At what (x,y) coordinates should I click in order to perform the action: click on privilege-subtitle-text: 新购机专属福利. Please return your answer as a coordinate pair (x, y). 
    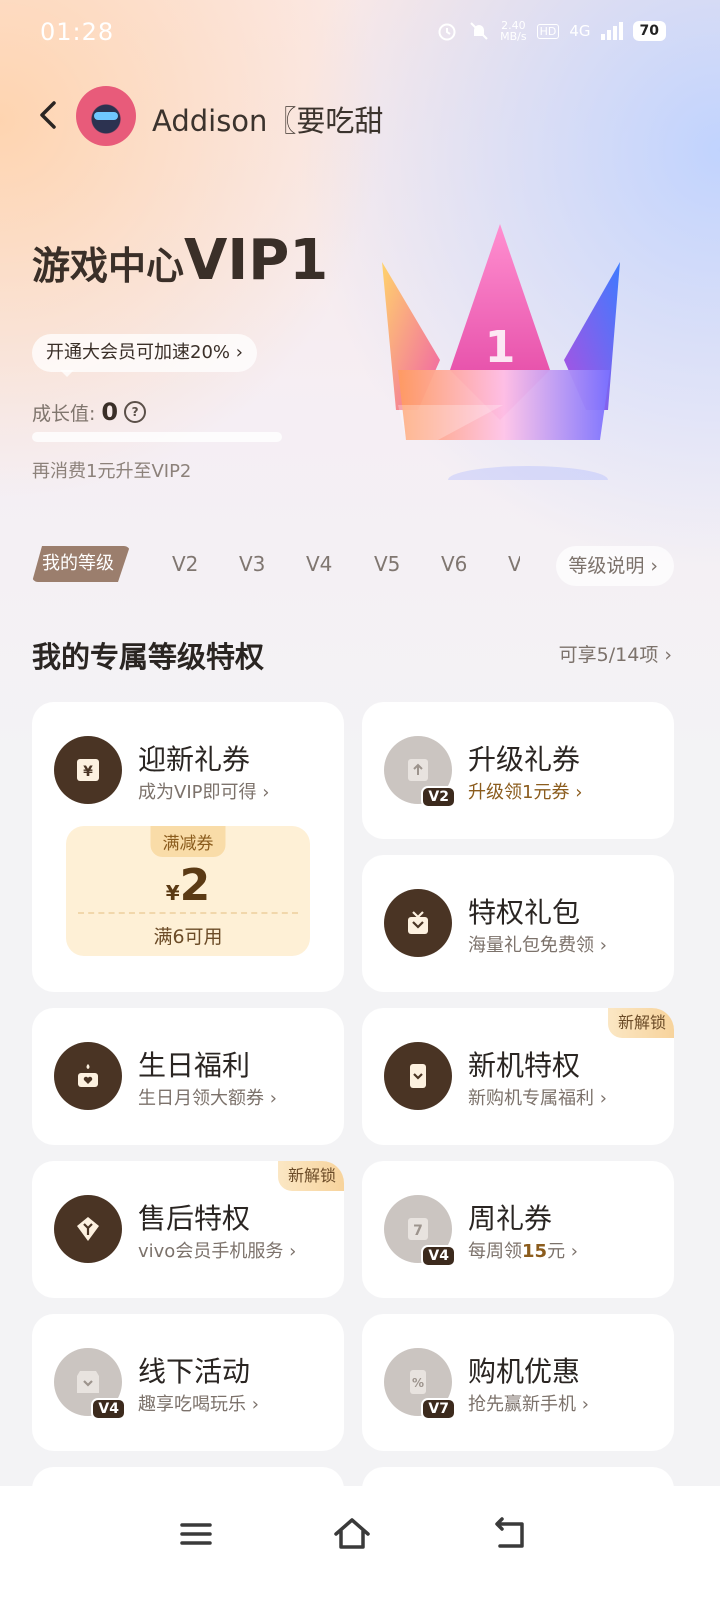
    Looking at the image, I should click on (531, 1098).